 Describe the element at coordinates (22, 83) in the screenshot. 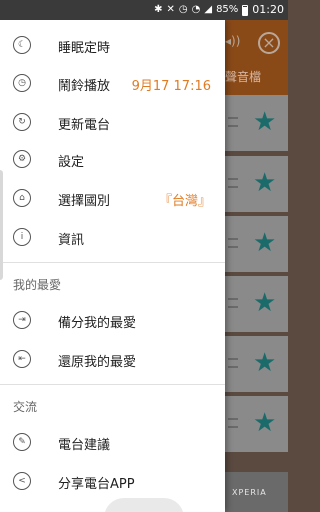

I see `alarm-clock-icon: ◷` at that location.